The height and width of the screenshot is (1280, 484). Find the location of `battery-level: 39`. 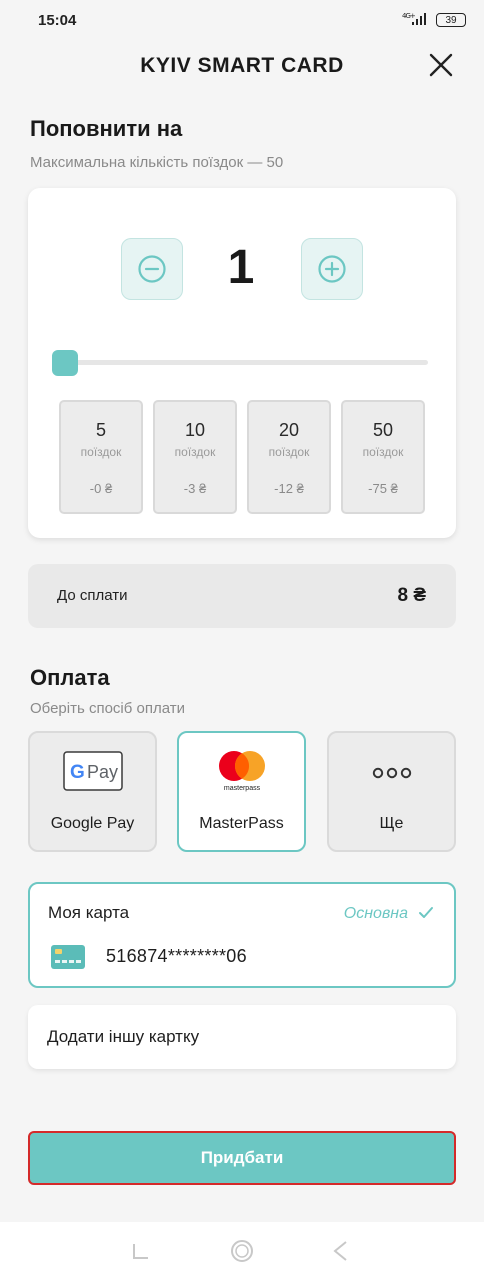

battery-level: 39 is located at coordinates (451, 20).